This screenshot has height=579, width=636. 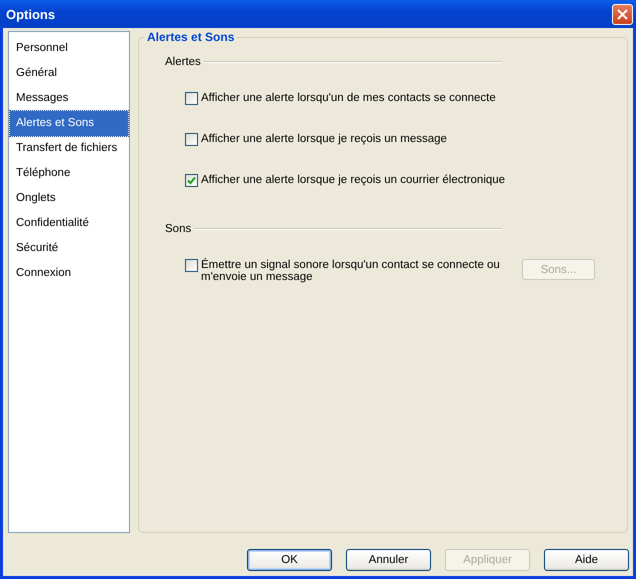 I want to click on category-item: Transfert de fichiers, so click(x=69, y=148).